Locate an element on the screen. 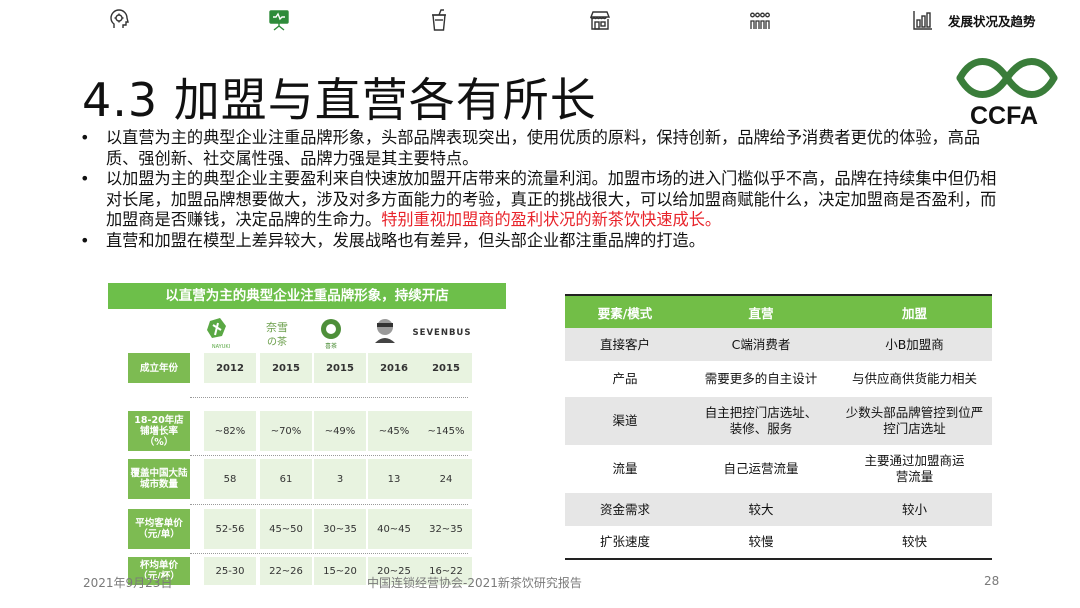 This screenshot has height=608, width=1080. table-row: 扩张速度 较慢 较快 is located at coordinates (778, 543).